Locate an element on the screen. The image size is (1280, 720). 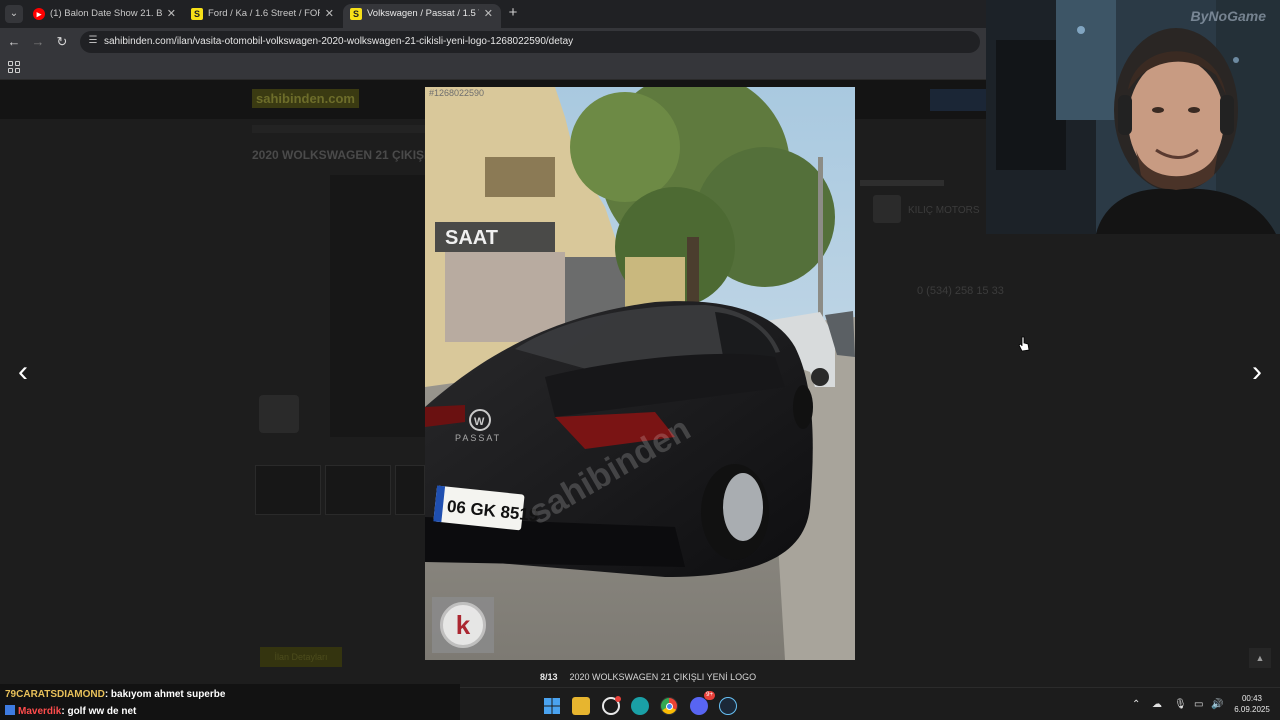
system-clock: 00:43 6.09.2025 is located at coordinates (1252, 704).